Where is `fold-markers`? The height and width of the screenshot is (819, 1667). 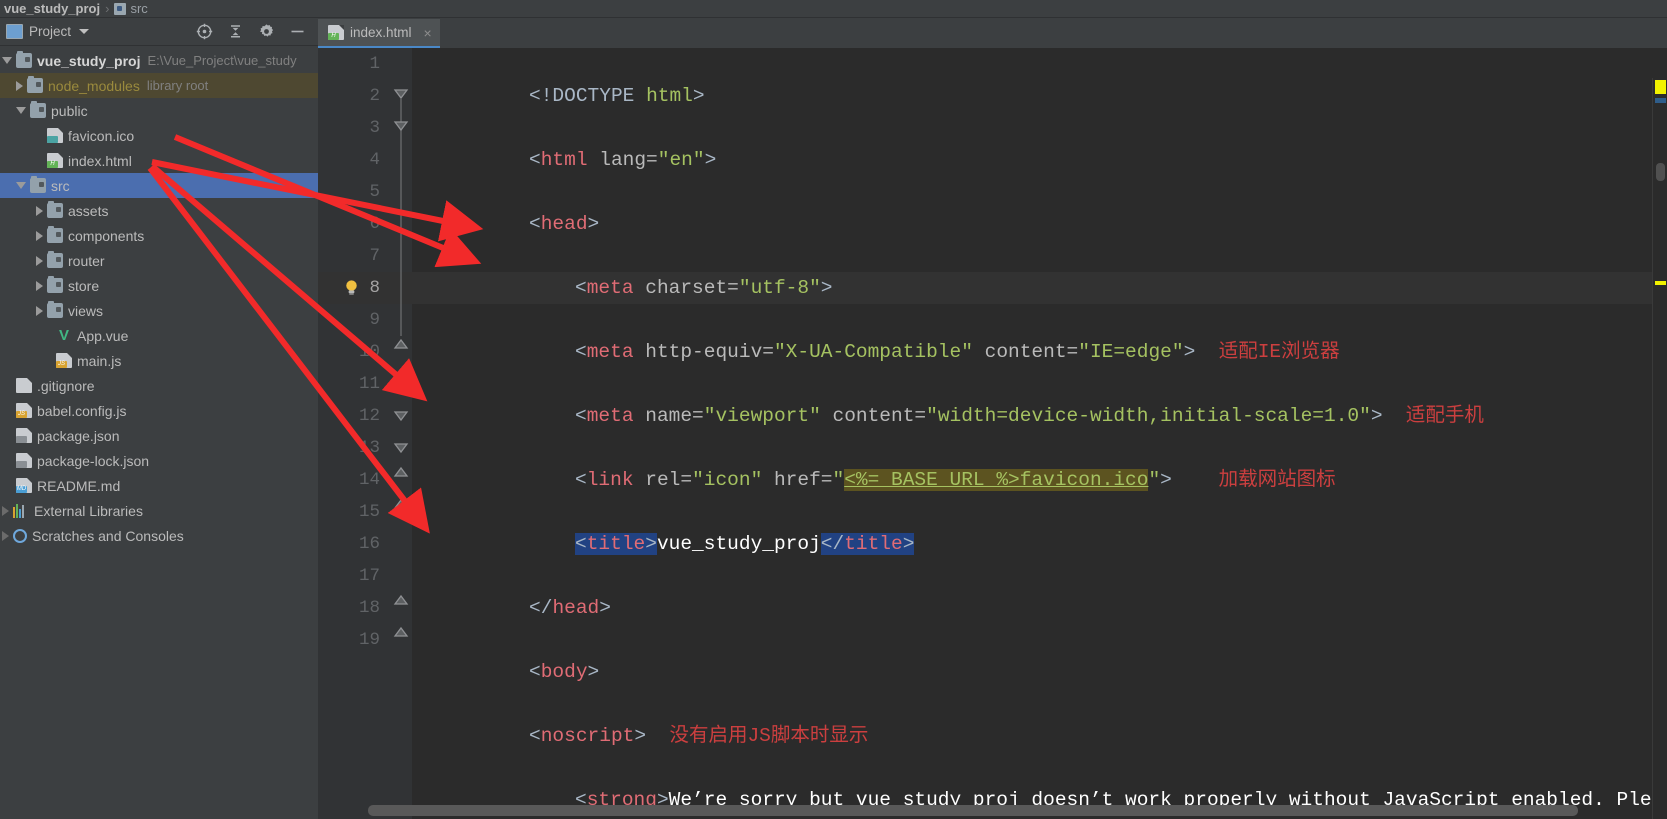 fold-markers is located at coordinates (401, 398).